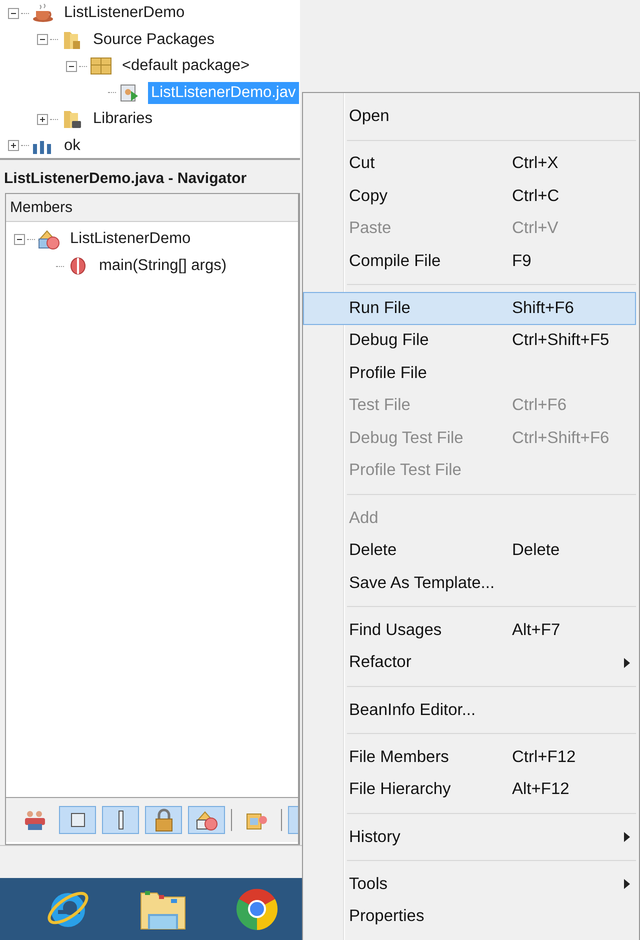  What do you see at coordinates (124, 13) in the screenshot?
I see `tree-item: ListListenerDemo` at bounding box center [124, 13].